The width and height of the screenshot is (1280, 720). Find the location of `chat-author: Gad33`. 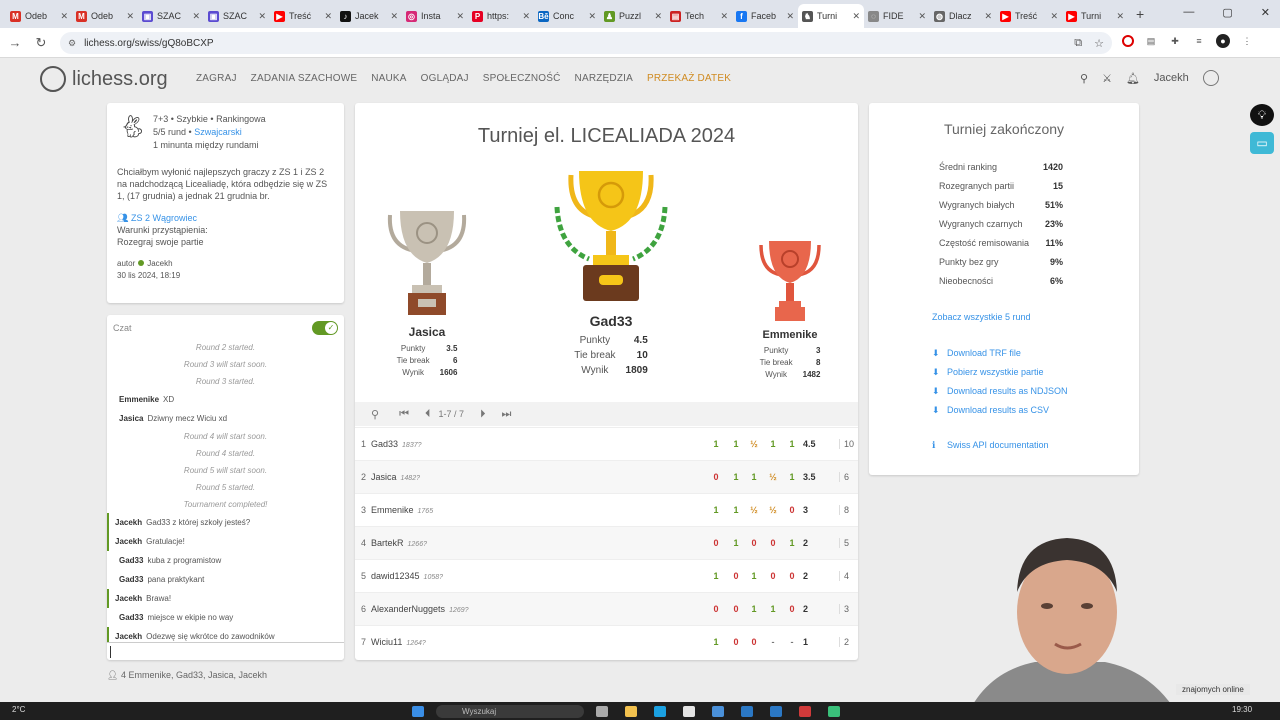

chat-author: Gad33 is located at coordinates (131, 579).